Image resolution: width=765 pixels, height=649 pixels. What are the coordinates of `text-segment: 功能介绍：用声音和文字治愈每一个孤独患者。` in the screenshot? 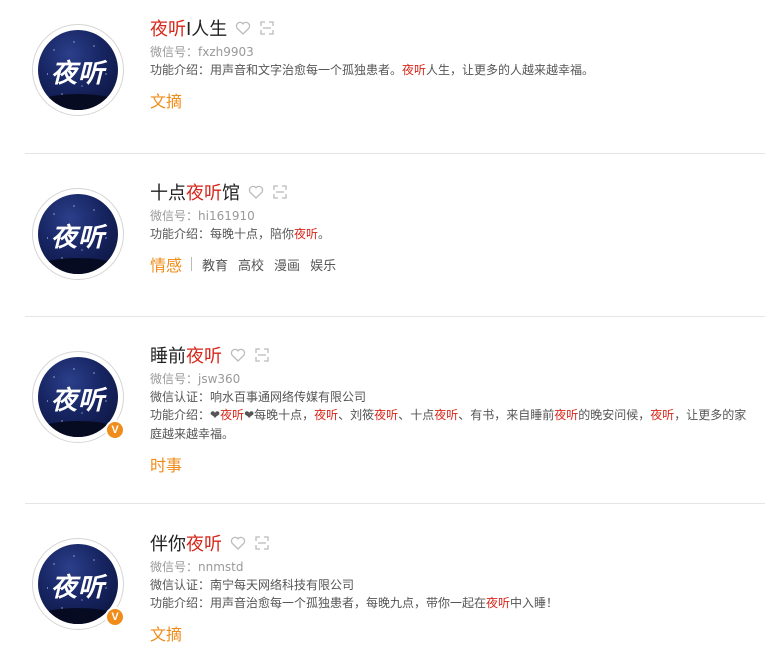 It's located at (276, 70).